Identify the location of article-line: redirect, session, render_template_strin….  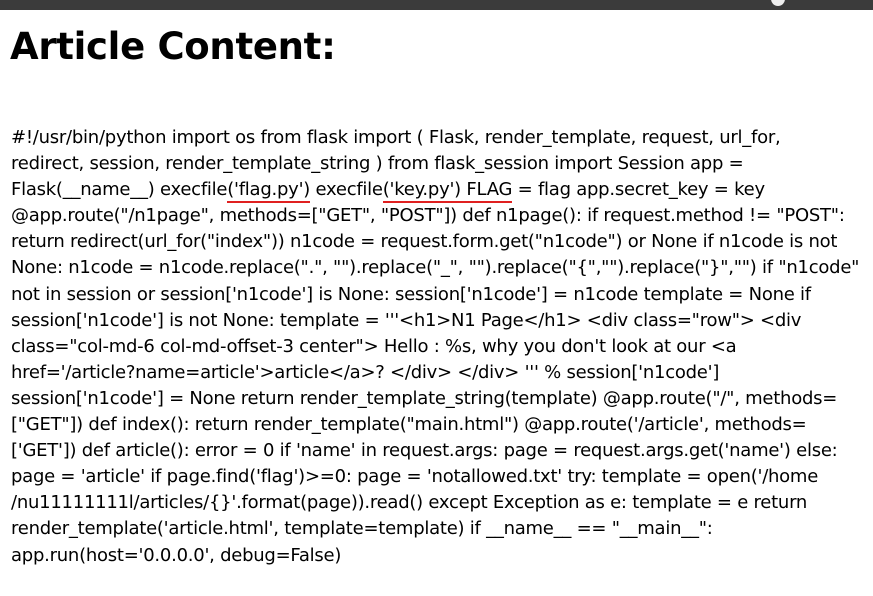
(377, 164).